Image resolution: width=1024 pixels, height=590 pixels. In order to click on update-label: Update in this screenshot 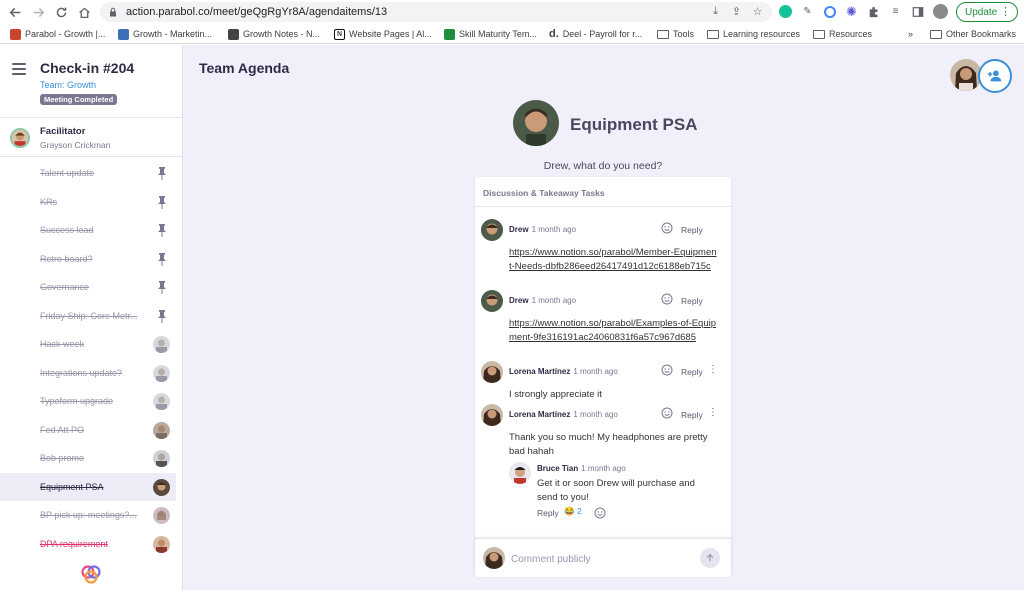, I will do `click(981, 12)`.